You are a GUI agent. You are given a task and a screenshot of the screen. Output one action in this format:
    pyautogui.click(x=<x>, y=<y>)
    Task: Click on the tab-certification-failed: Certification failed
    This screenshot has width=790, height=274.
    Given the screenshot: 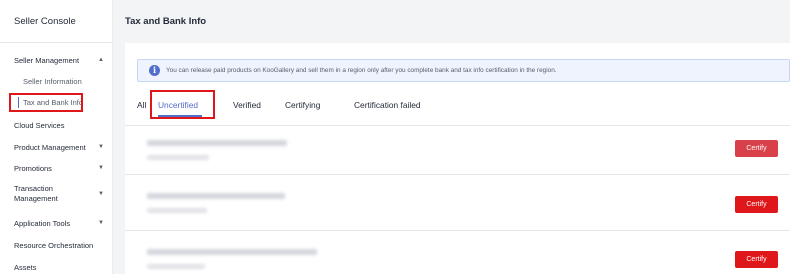 What is the action you would take?
    pyautogui.click(x=387, y=105)
    